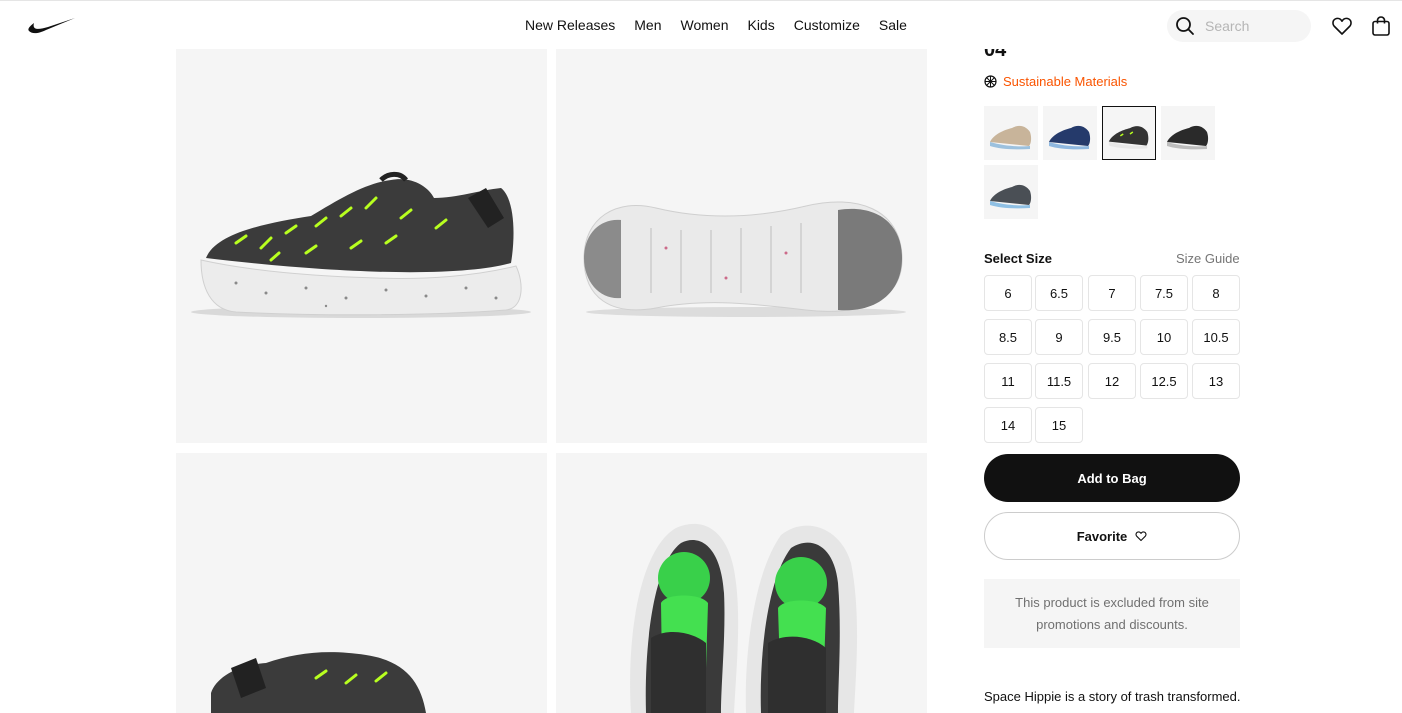 The width and height of the screenshot is (1402, 713). What do you see at coordinates (1164, 293) in the screenshot?
I see `size-button: 7.5` at bounding box center [1164, 293].